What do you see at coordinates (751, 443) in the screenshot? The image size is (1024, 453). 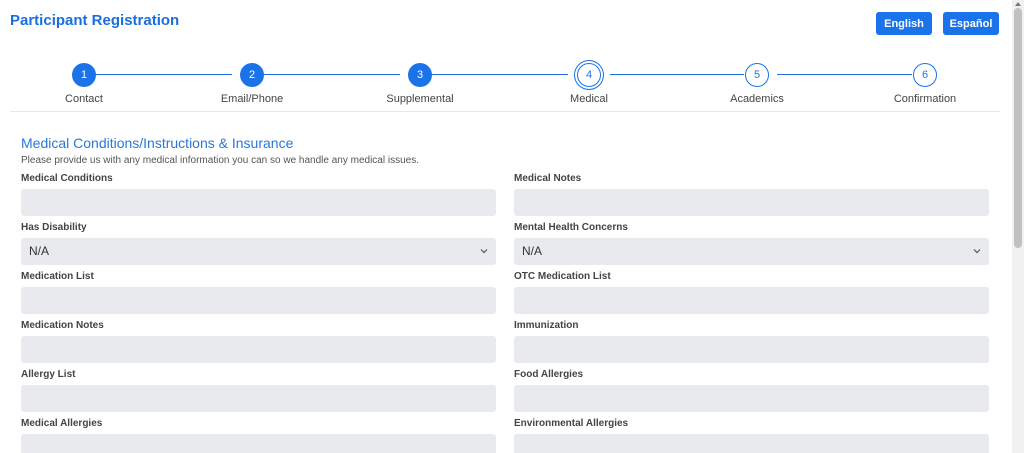 I see `environmental-allergies-input` at bounding box center [751, 443].